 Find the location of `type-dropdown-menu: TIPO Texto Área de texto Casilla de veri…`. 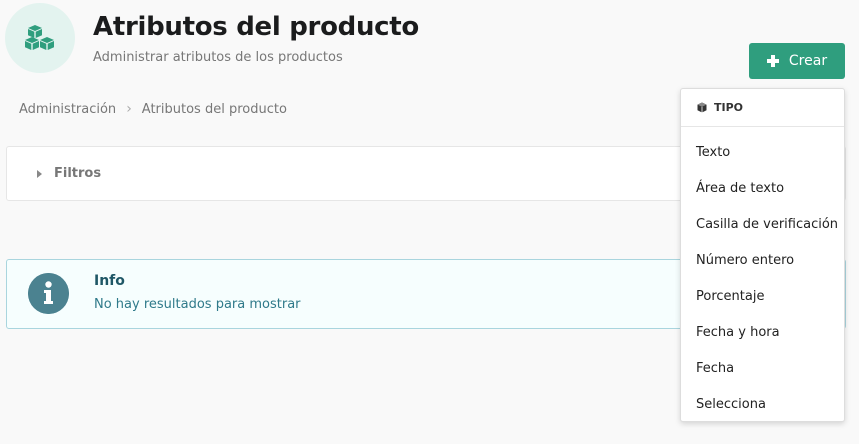

type-dropdown-menu: TIPO Texto Área de texto Casilla de veri… is located at coordinates (762, 255).